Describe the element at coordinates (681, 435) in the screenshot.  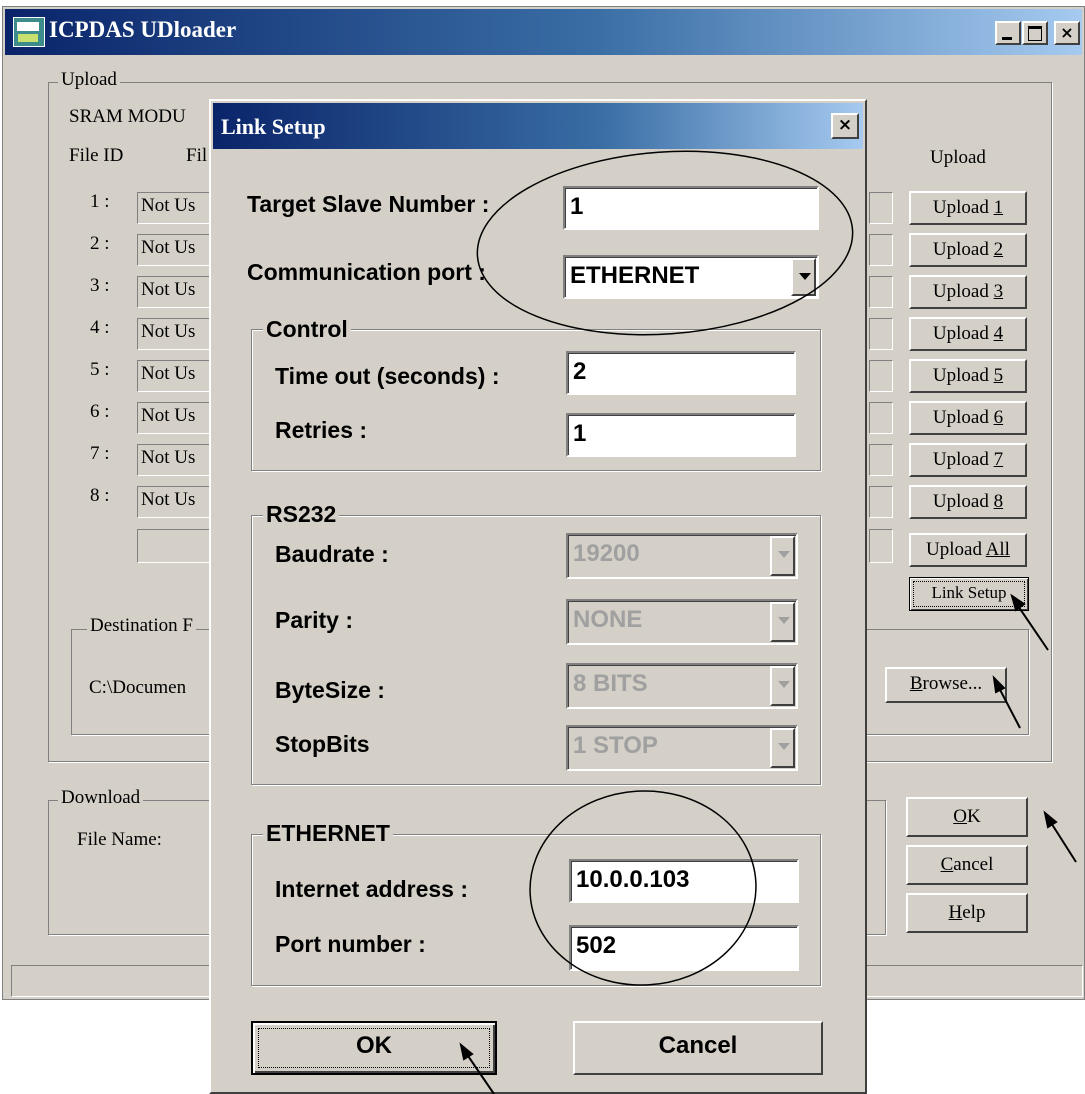
I see `retries-input: 1` at that location.